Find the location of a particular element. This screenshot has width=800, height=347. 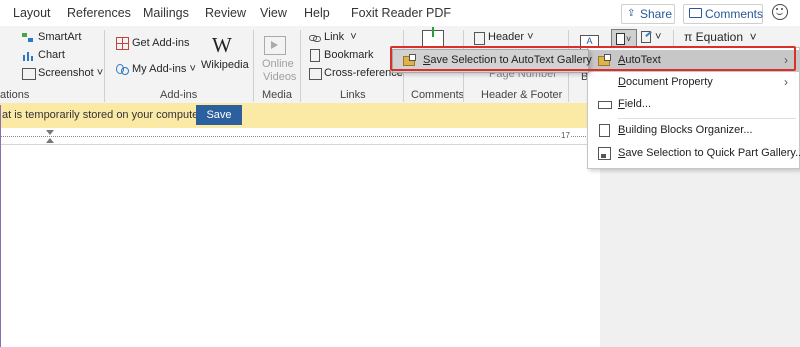

comments-label: Comments is located at coordinates (734, 14).